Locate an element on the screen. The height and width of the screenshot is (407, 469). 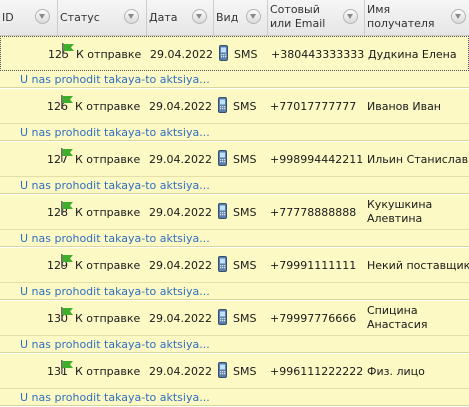
cell-recipient: Ильин Станислав is located at coordinates (417, 159).